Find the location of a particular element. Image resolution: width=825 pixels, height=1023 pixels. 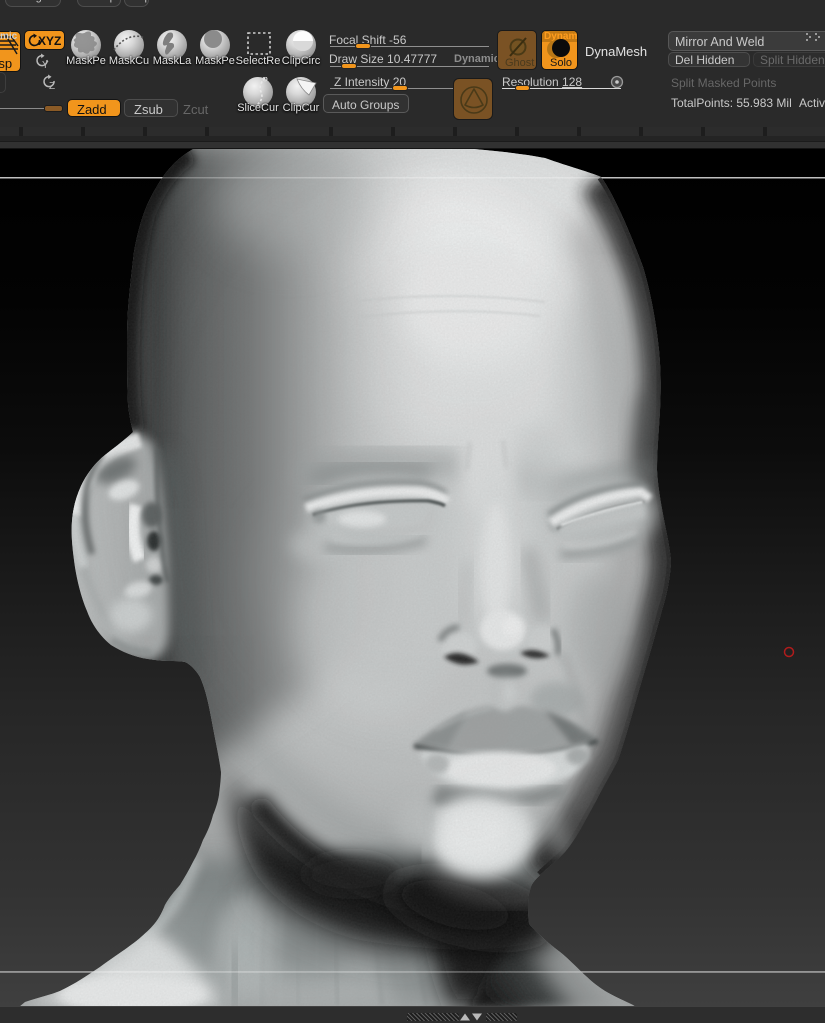

svg-text: Y is located at coordinates (45, 65).